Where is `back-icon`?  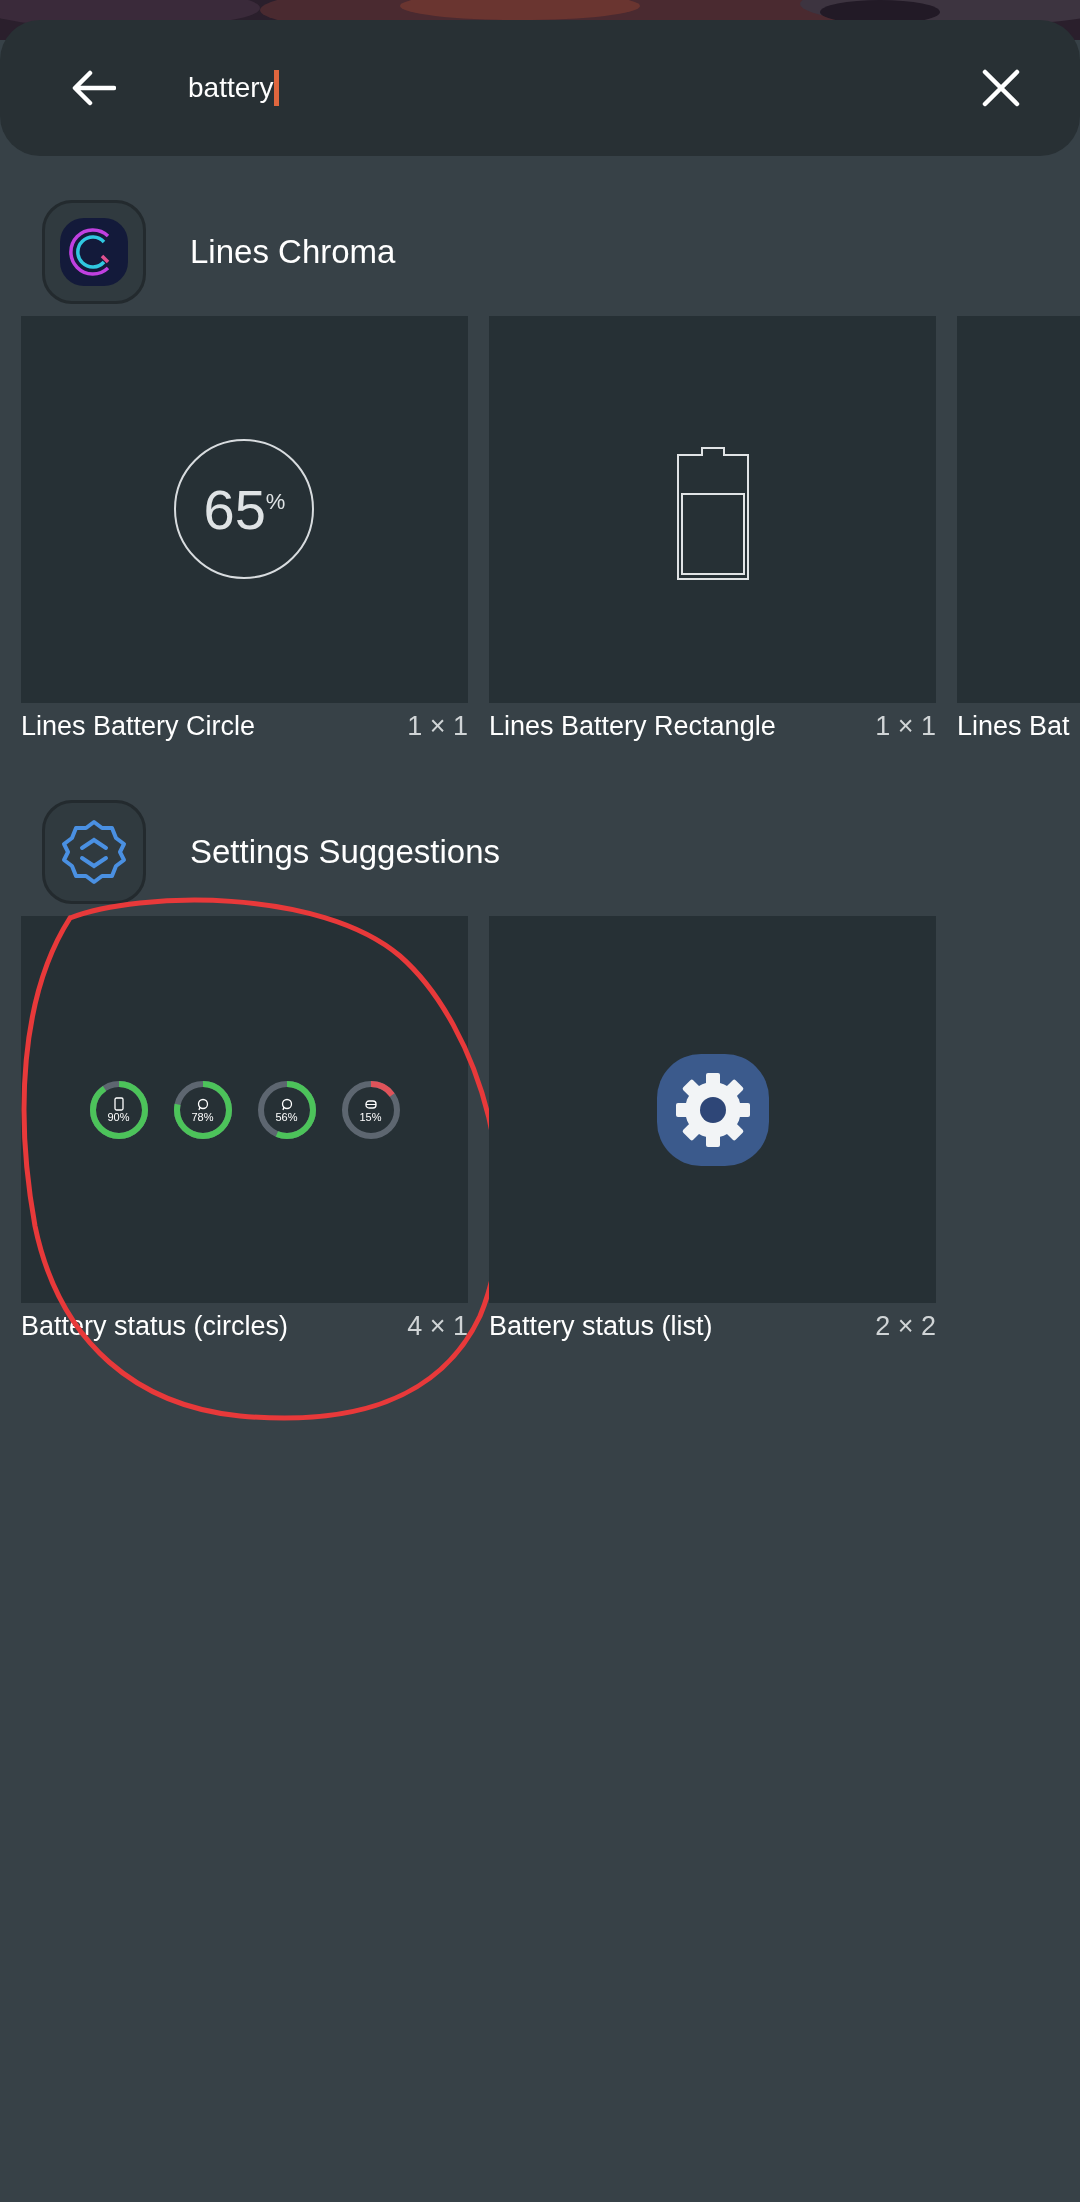
back-icon is located at coordinates (94, 88).